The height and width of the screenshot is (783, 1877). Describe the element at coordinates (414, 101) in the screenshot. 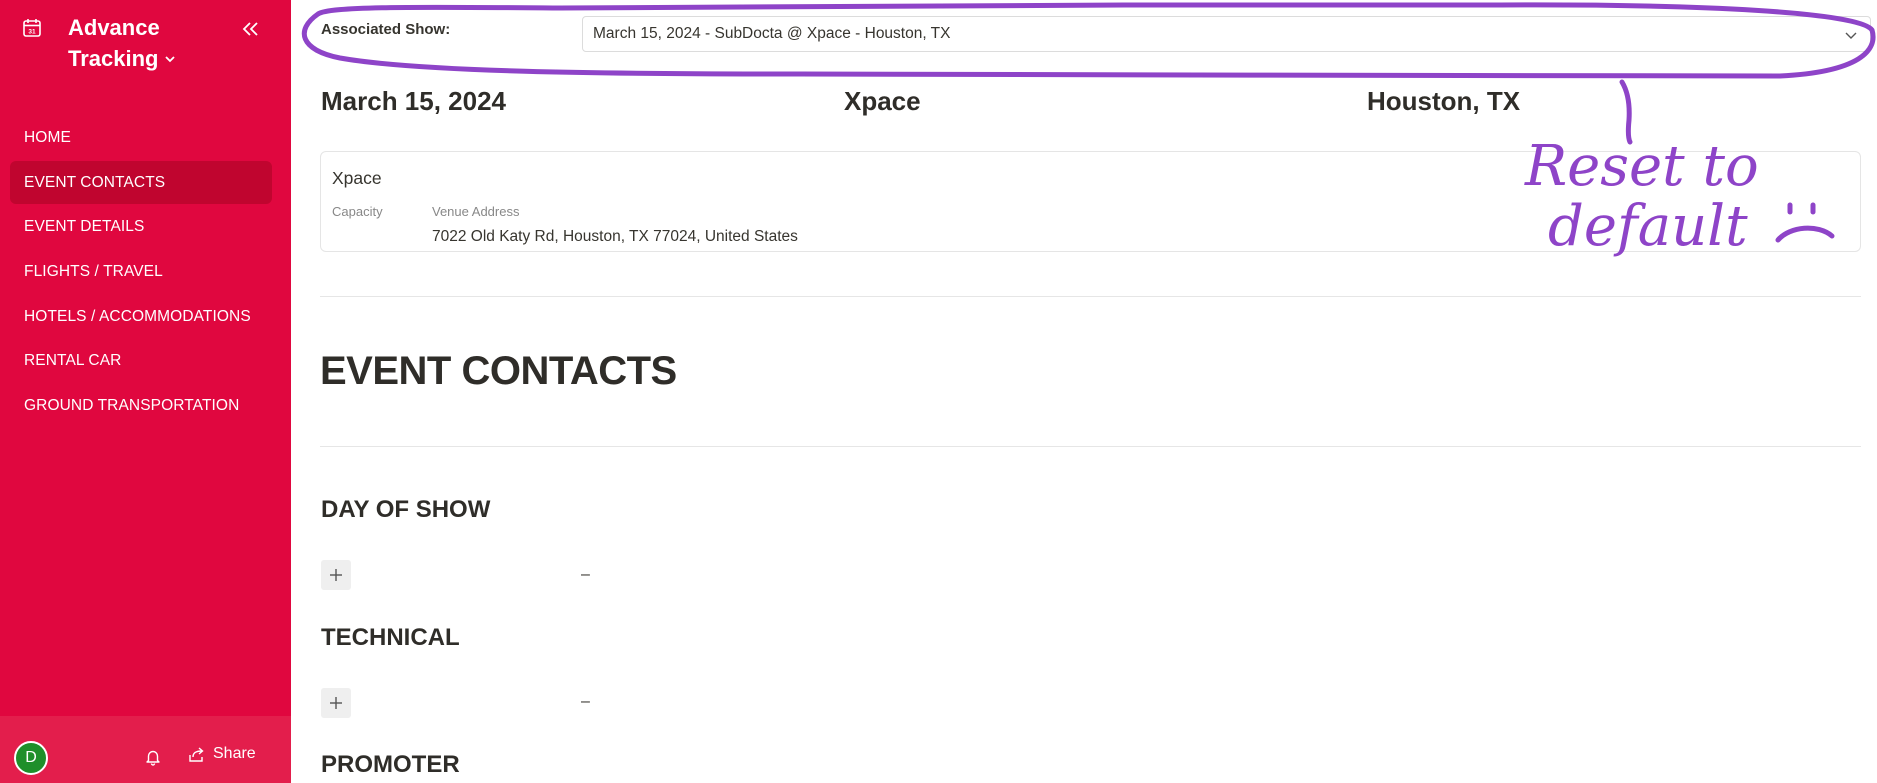

I see `show-date: March 15, 2024` at that location.